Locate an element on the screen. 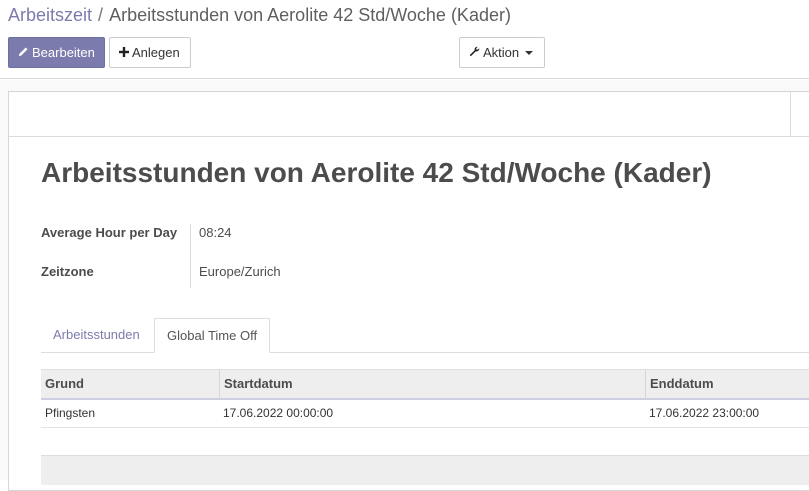 The height and width of the screenshot is (491, 809). create-button-label: Anlegen is located at coordinates (156, 52).